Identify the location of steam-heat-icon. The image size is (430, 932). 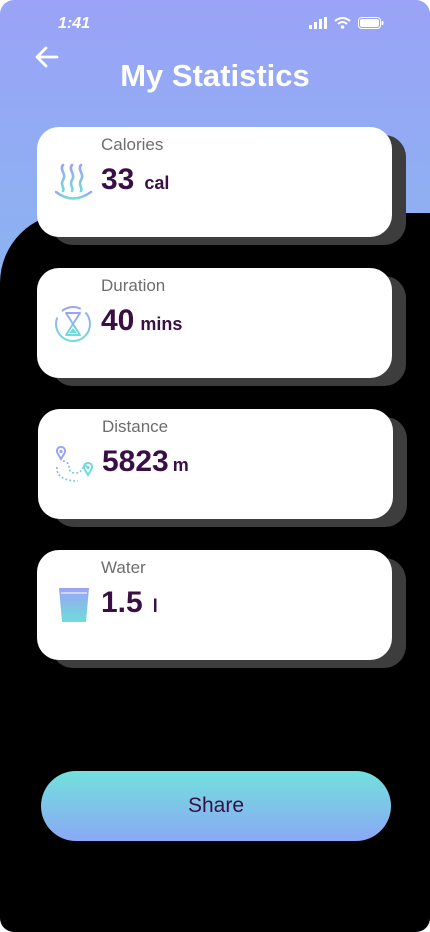
(73, 181).